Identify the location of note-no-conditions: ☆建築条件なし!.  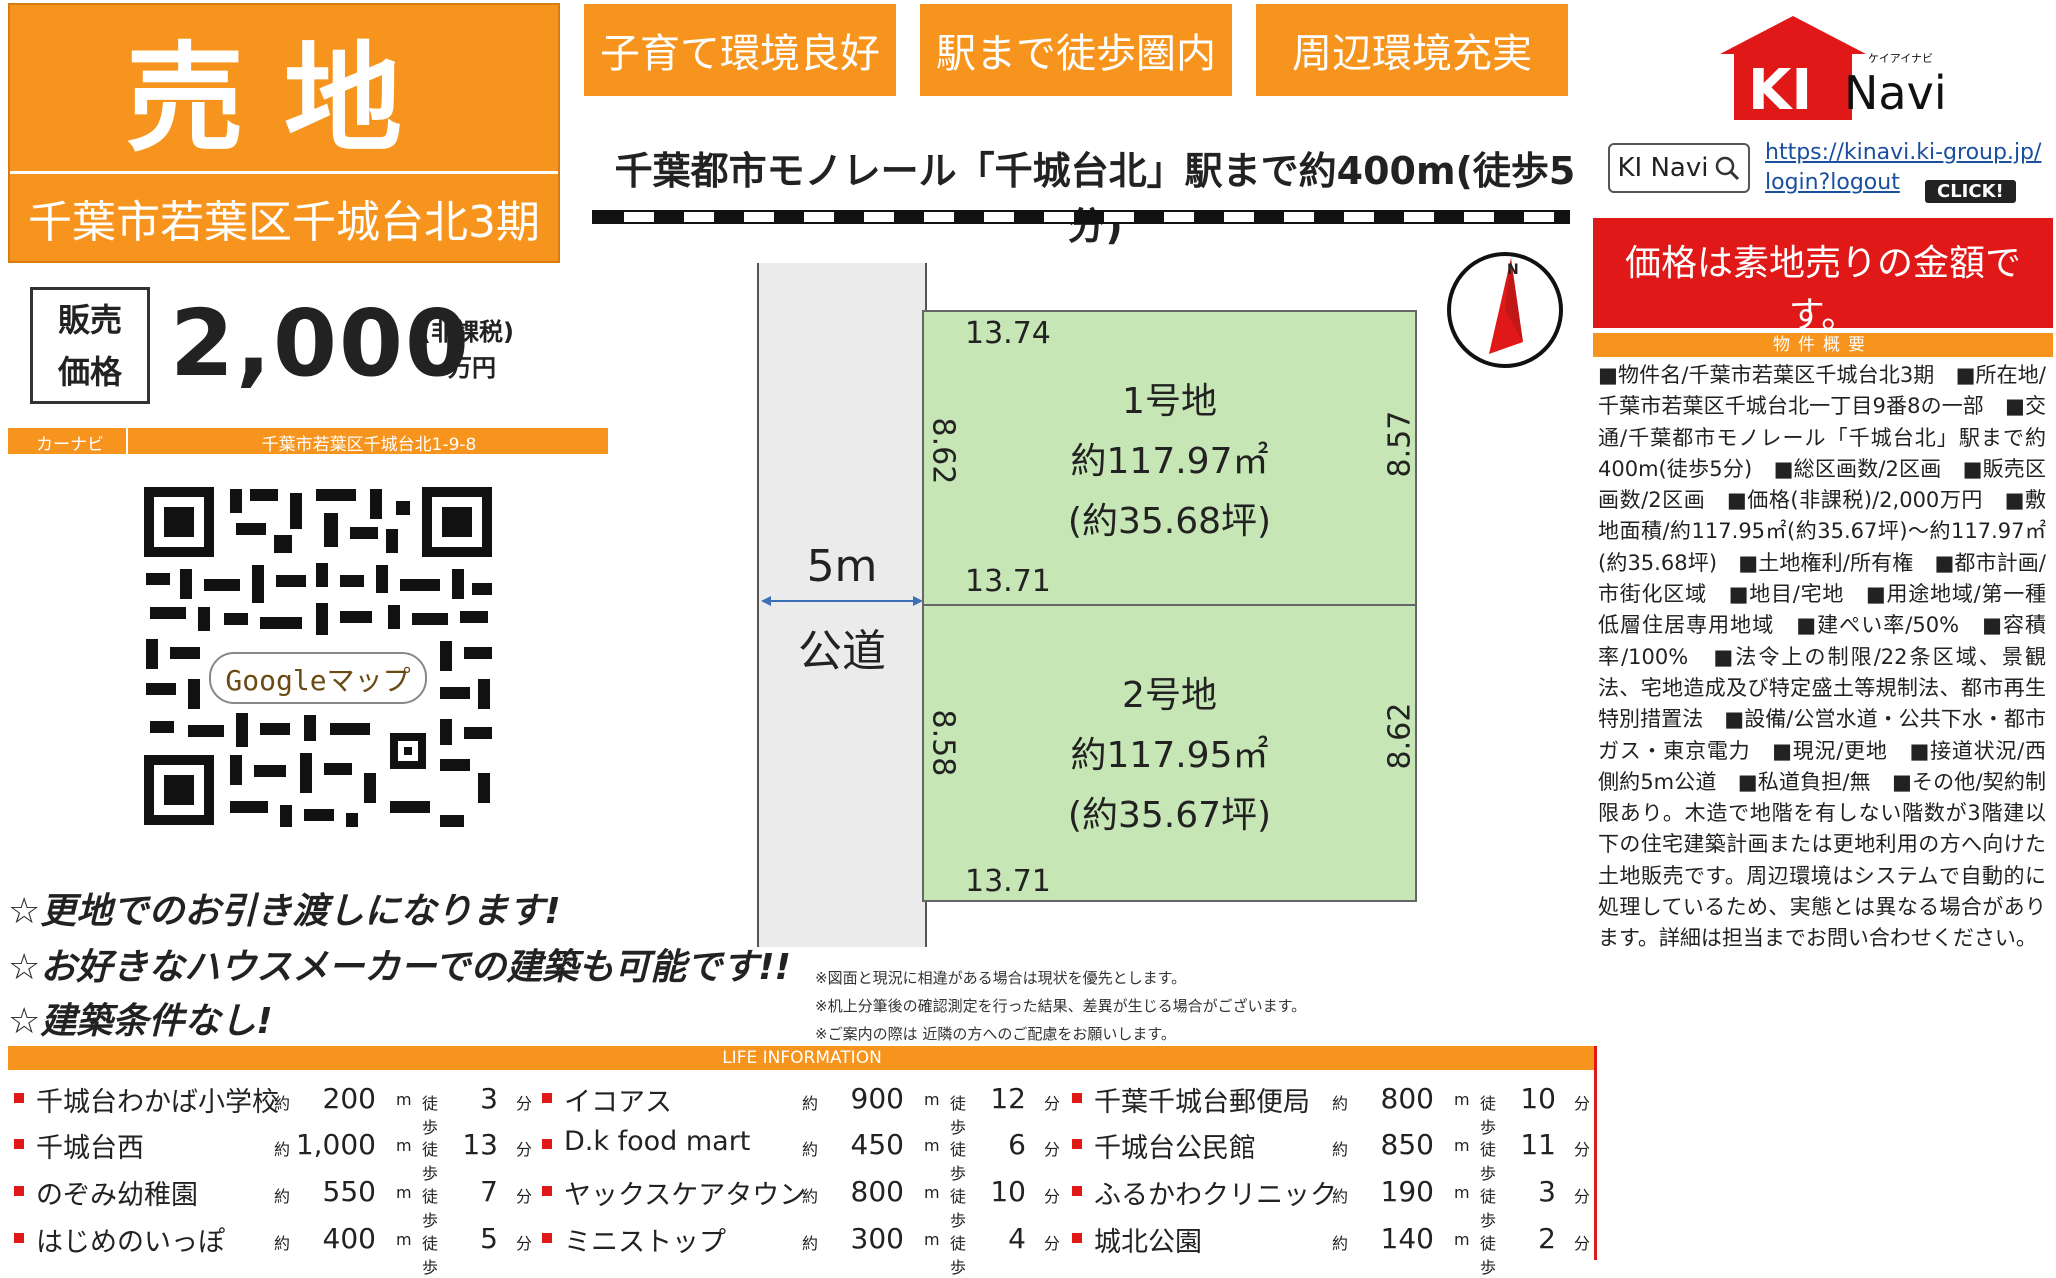
(140, 1021).